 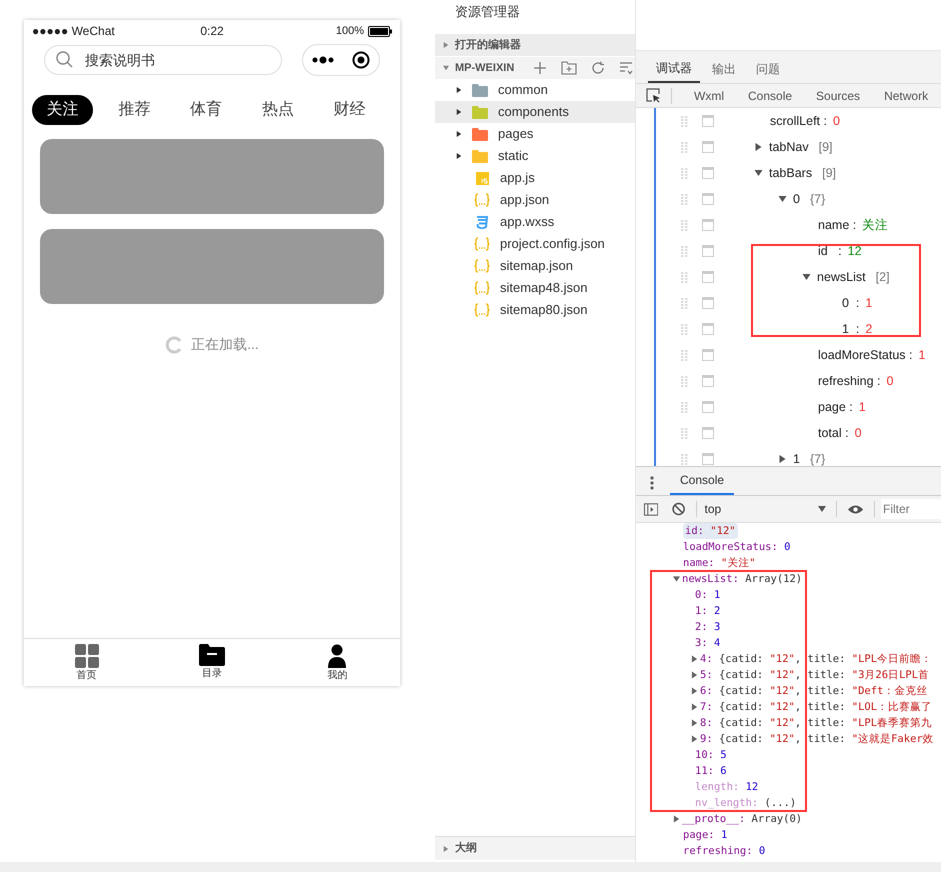 I want to click on data-tree-row: id : 12, so click(x=840, y=251).